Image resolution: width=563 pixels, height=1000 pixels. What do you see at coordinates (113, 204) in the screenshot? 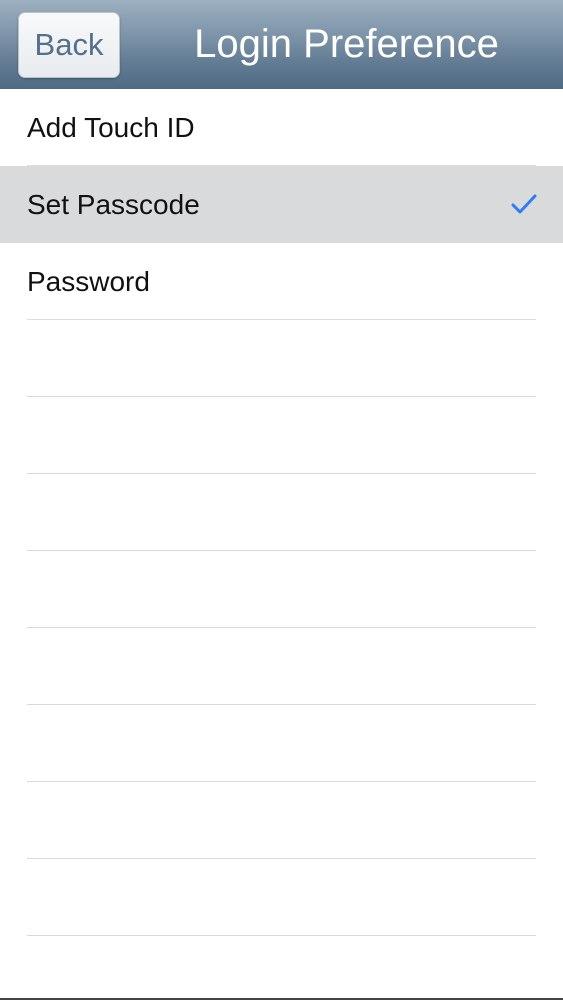
I see `login-option-label: Set Passcode` at bounding box center [113, 204].